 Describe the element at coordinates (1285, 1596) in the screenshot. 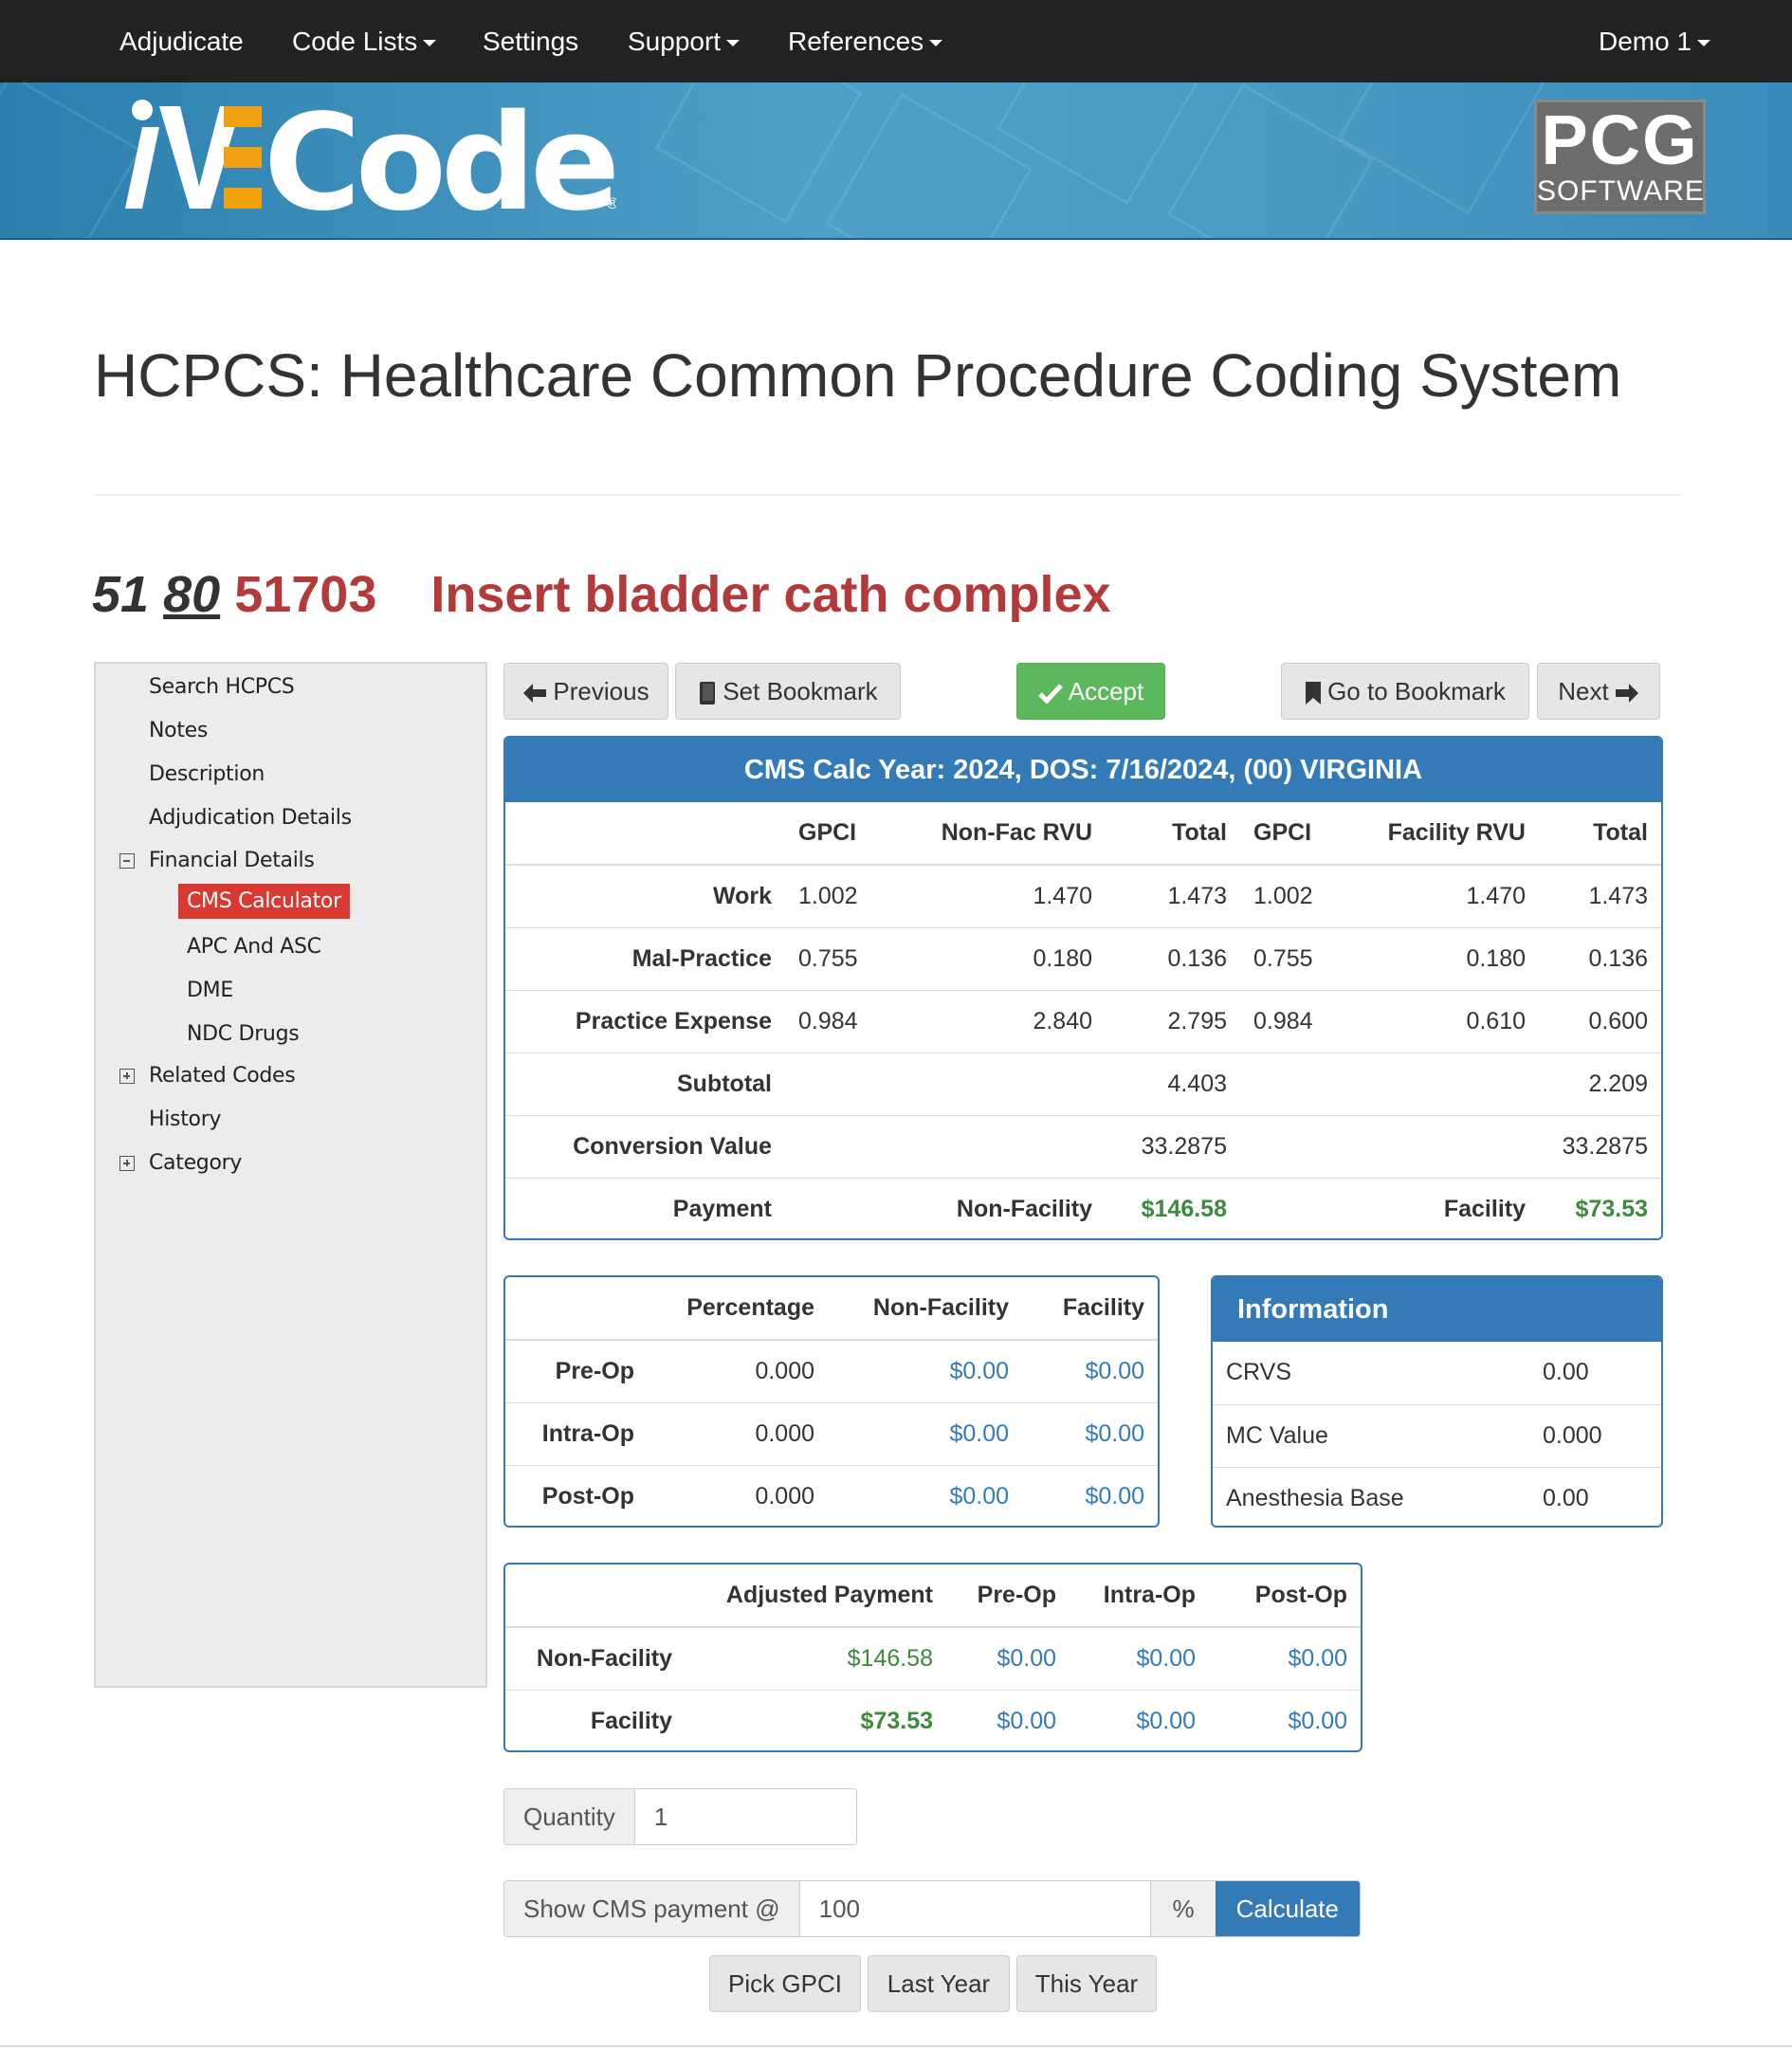

I see `table-header: Post-Op` at that location.